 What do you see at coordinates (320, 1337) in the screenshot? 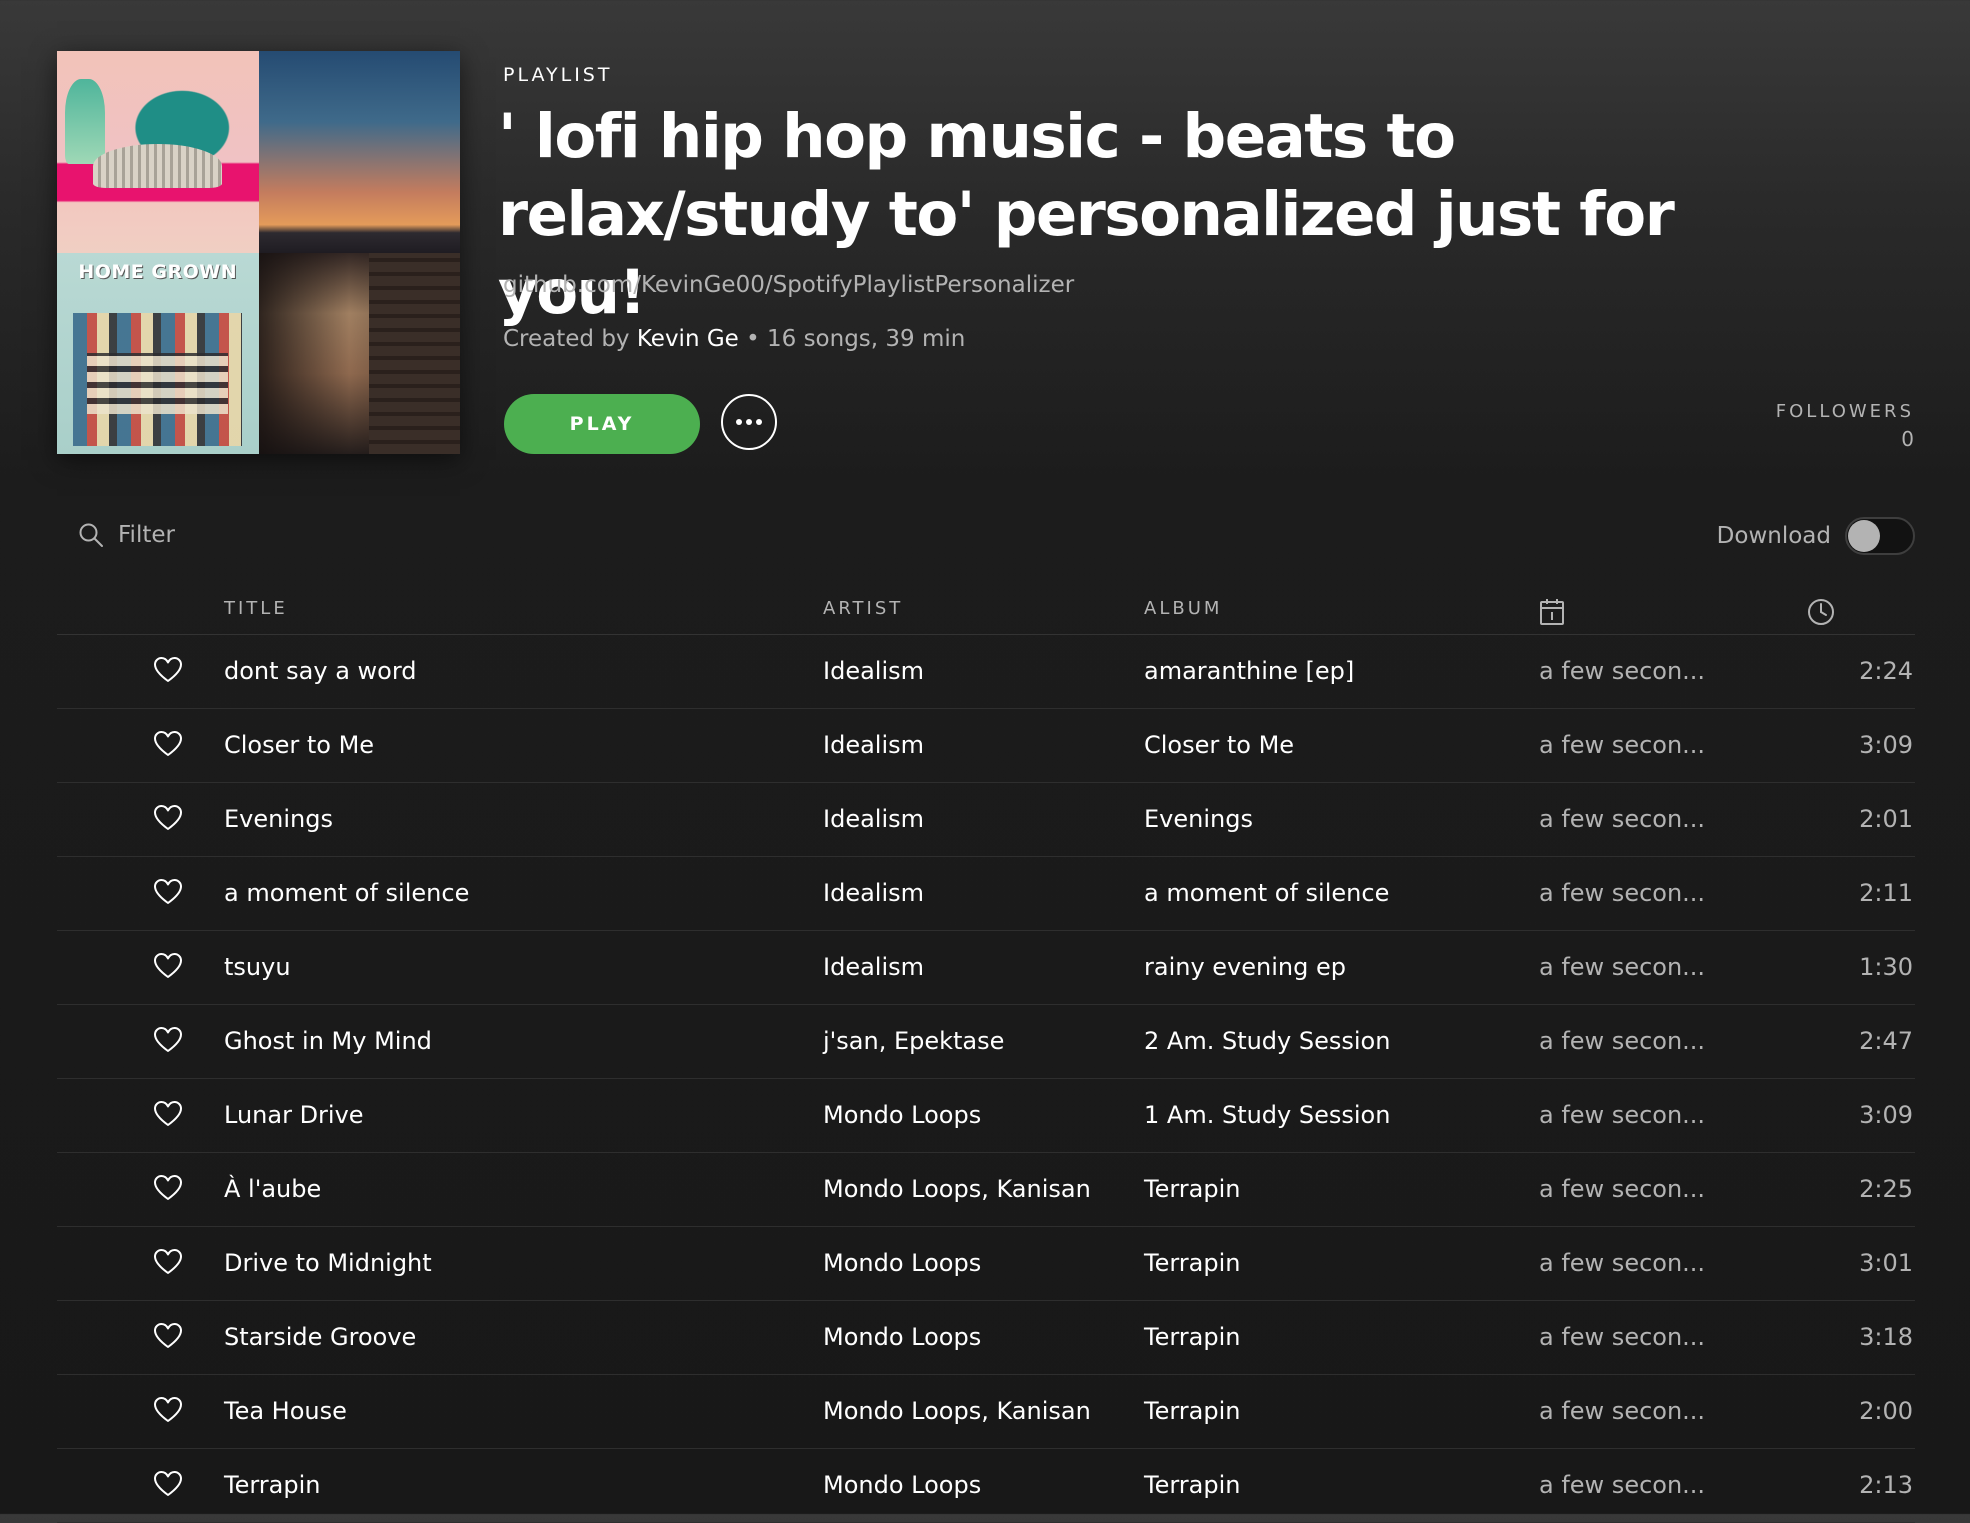
I see `track-title: Starside Groove` at bounding box center [320, 1337].